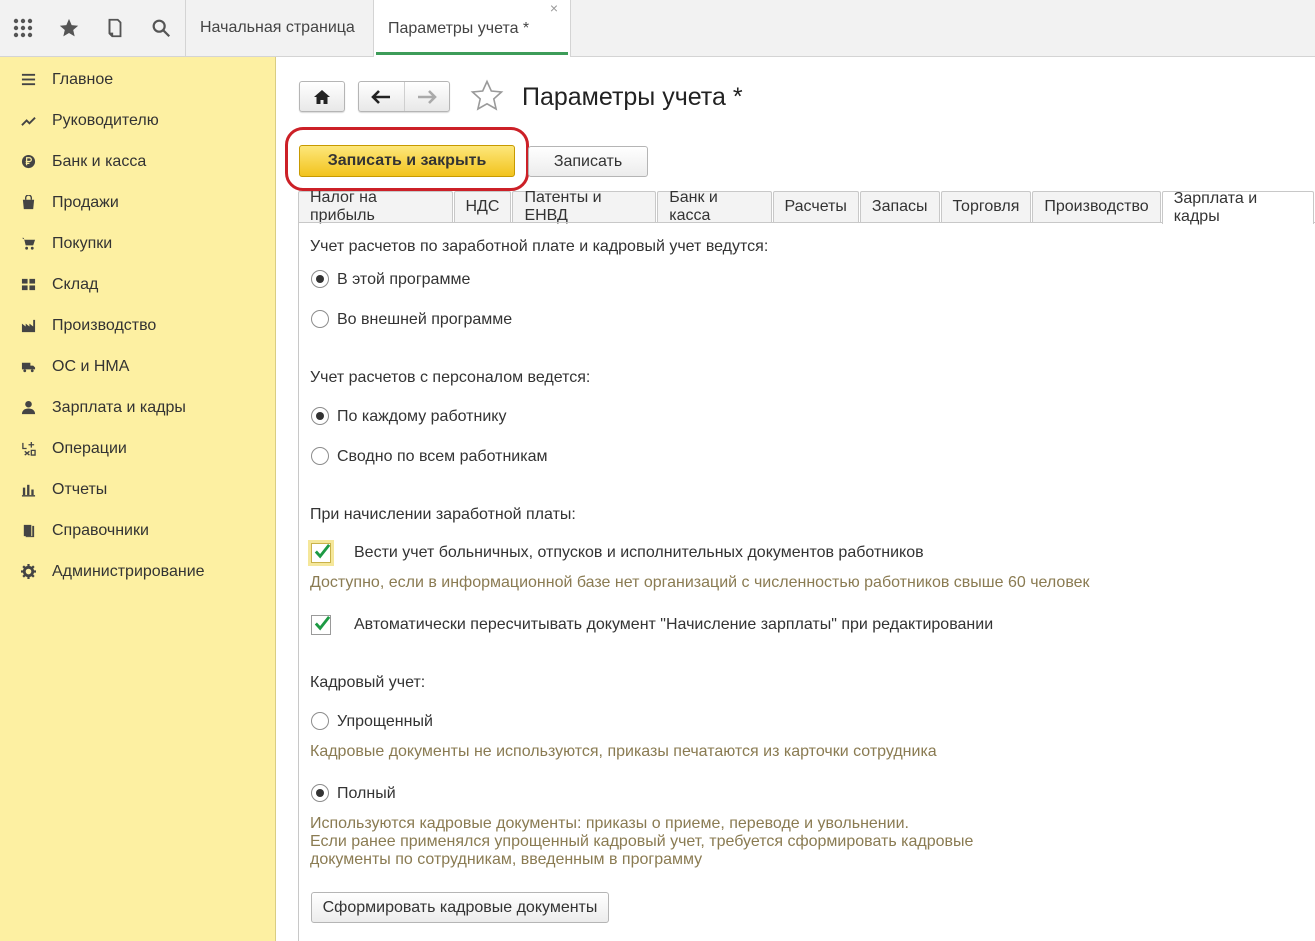 The height and width of the screenshot is (941, 1315). Describe the element at coordinates (421, 417) in the screenshot. I see `radio-per-employee-label: По каждому работнику` at that location.